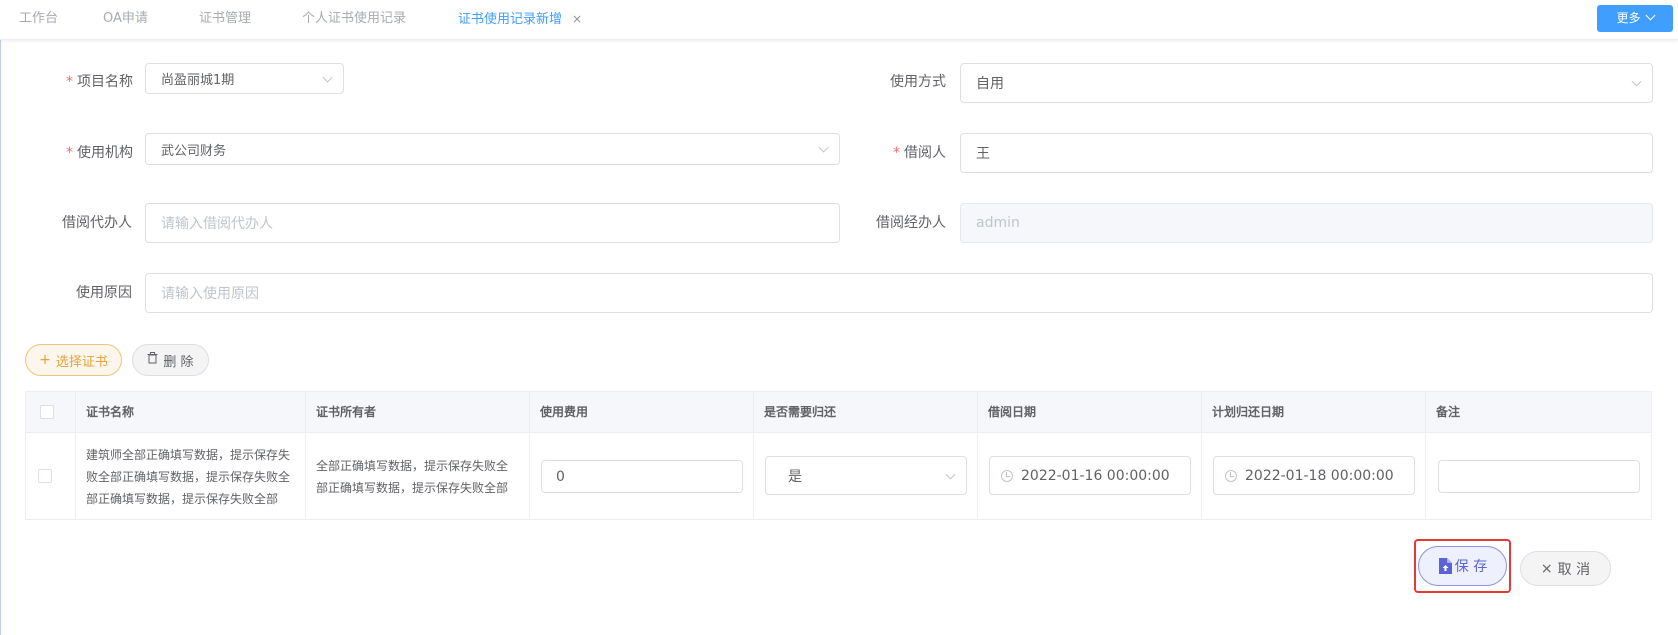  I want to click on tabs-bar: 工作台 OA申请 证书管理 个人证书使用记录 证书使用记录新增 × 更多, so click(839, 20).